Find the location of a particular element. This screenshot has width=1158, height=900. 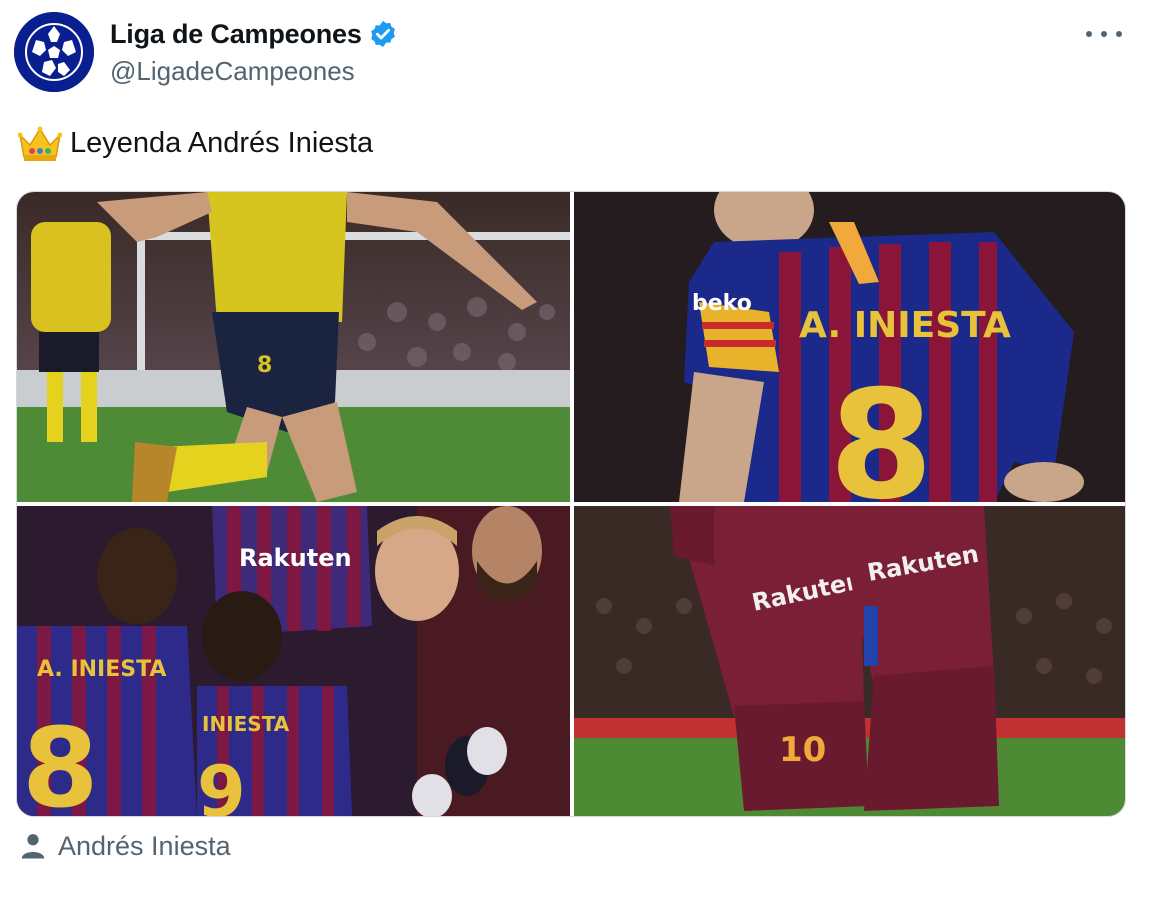

tweet-text: Leyenda Andrés Iniesta is located at coordinates (195, 143).